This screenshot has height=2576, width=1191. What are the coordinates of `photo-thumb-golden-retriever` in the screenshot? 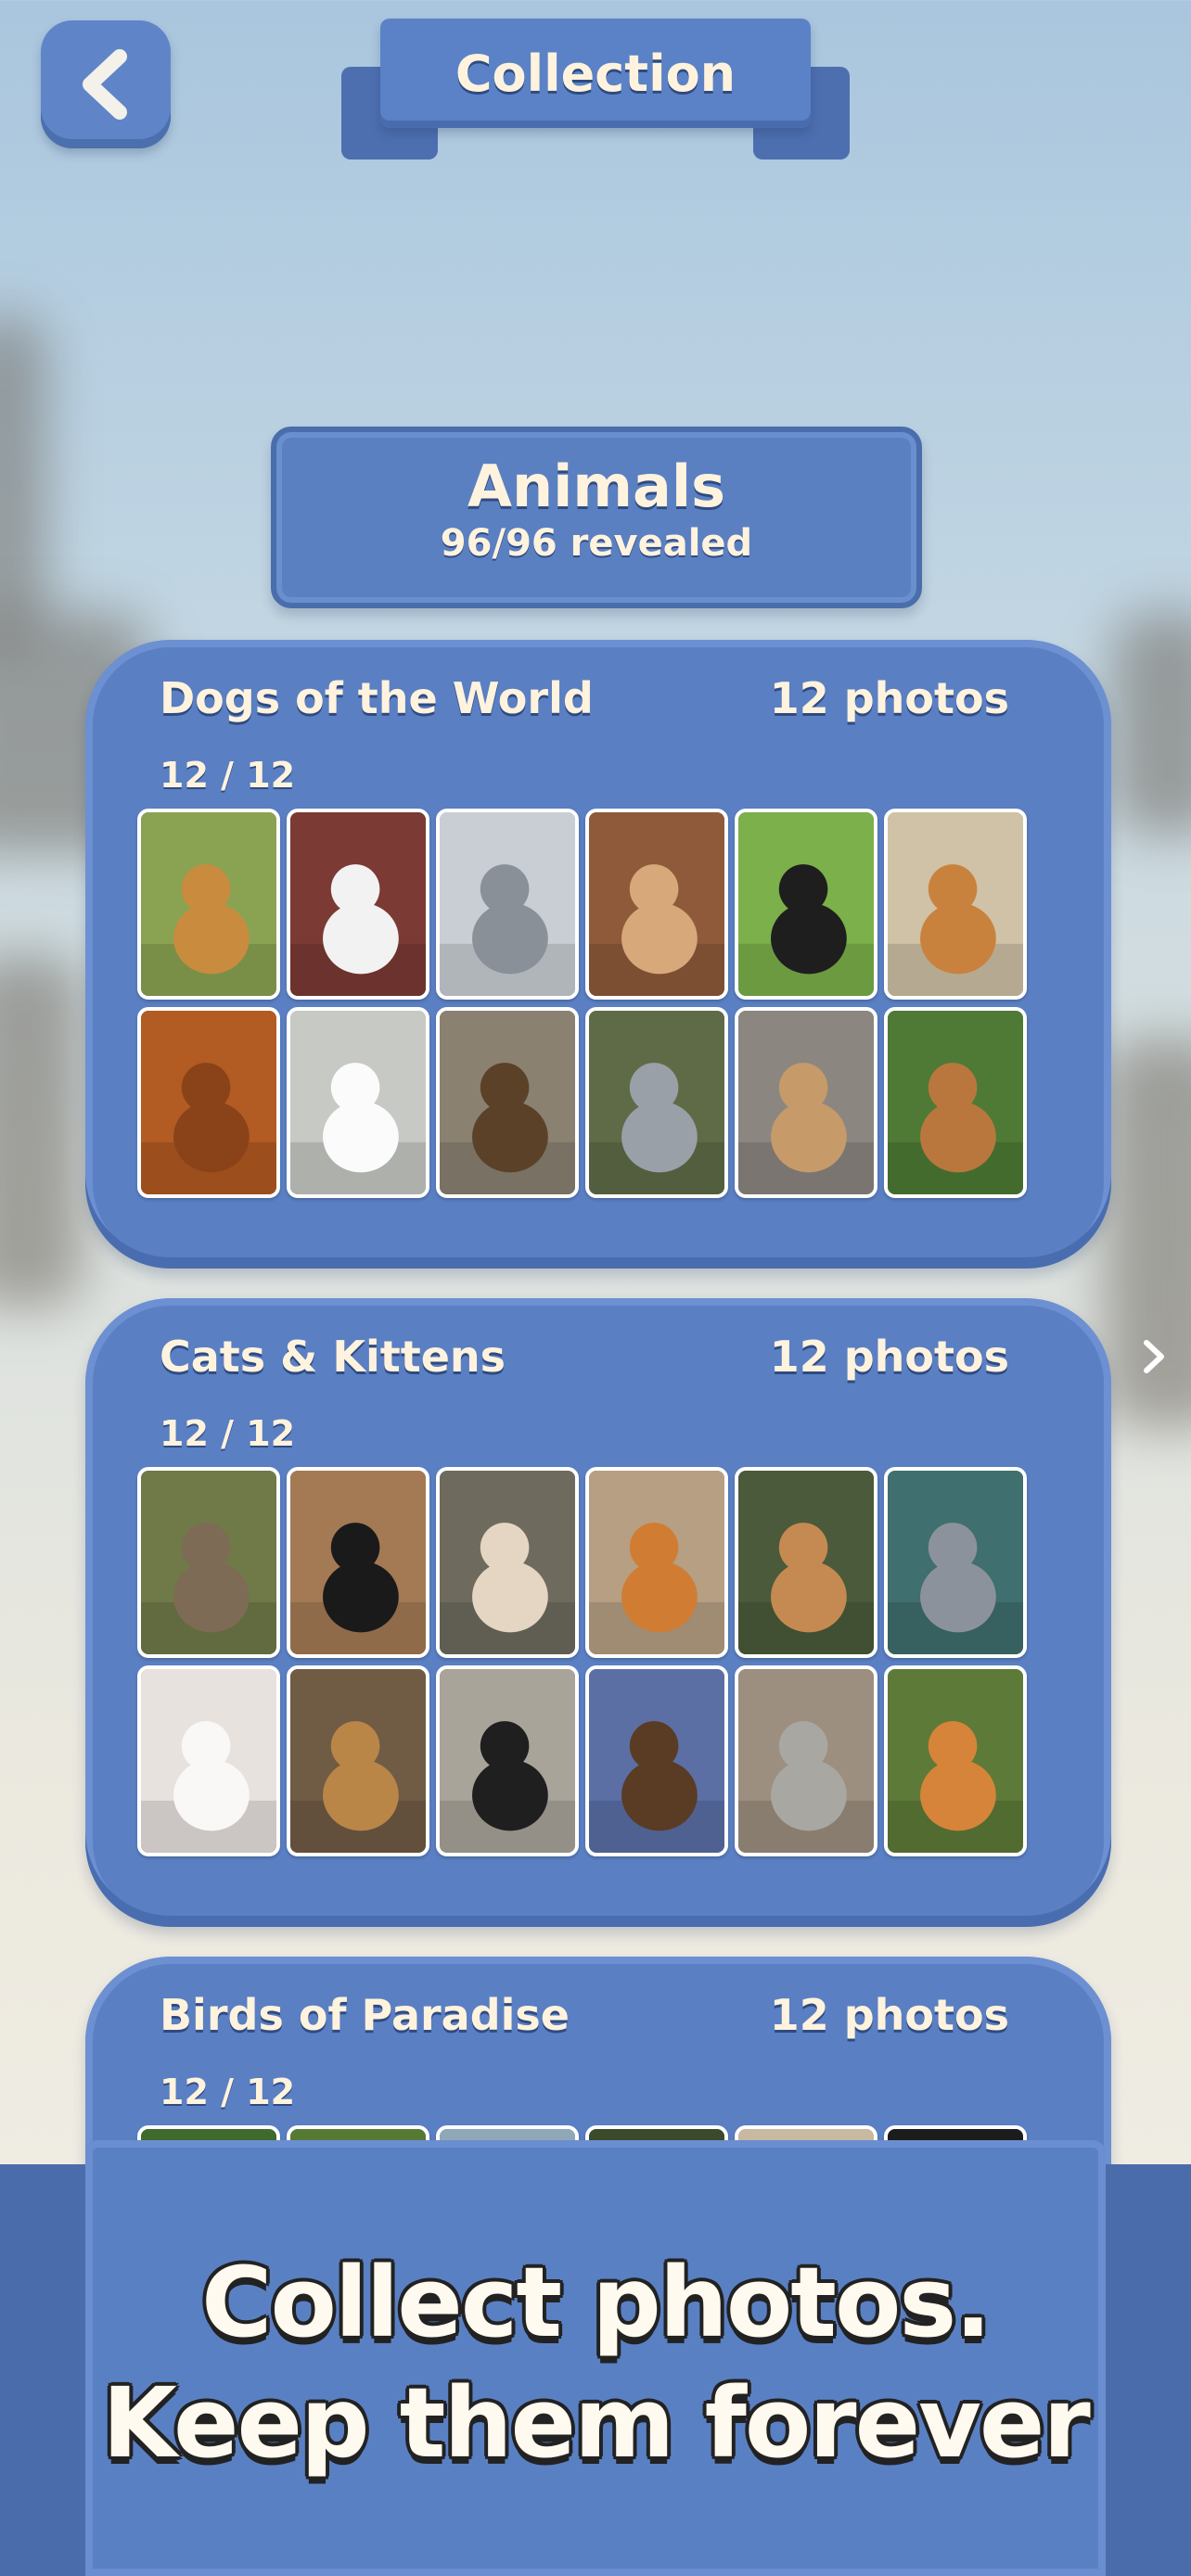 It's located at (209, 904).